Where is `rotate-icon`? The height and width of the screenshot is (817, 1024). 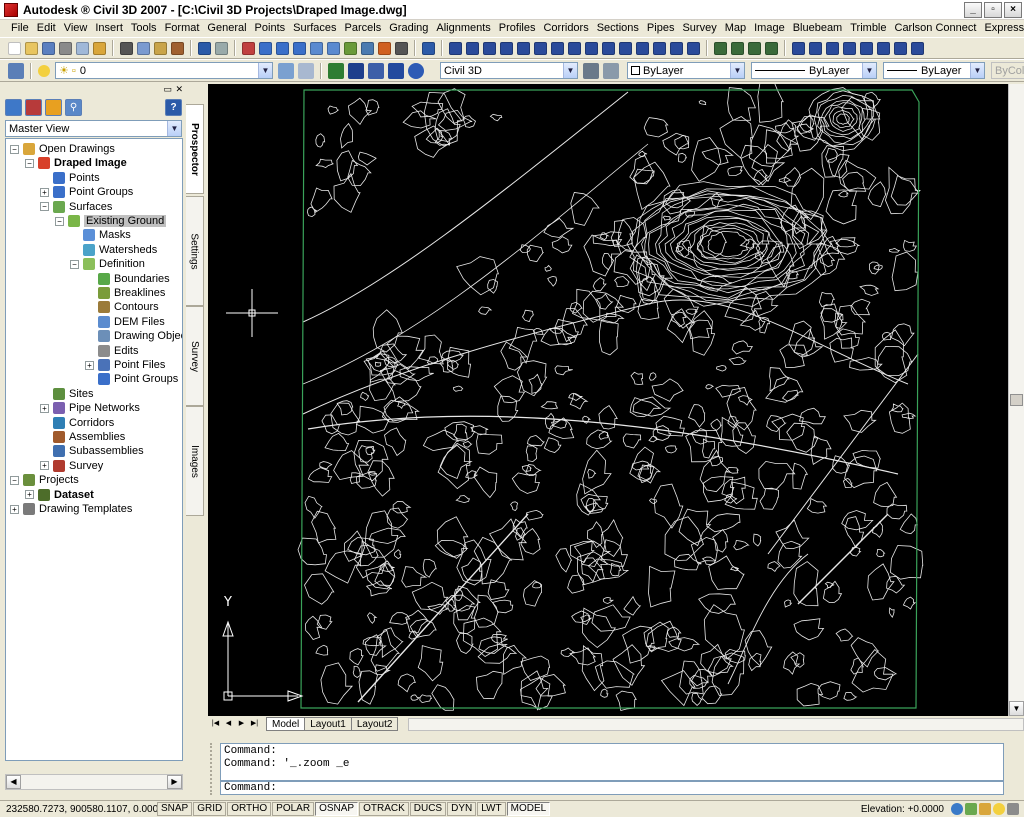 rotate-icon is located at coordinates (900, 48).